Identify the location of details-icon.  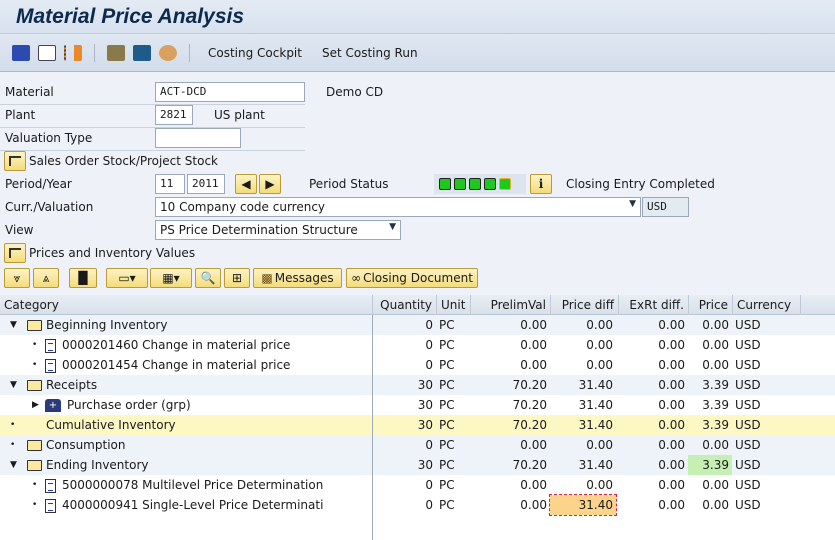
(47, 52).